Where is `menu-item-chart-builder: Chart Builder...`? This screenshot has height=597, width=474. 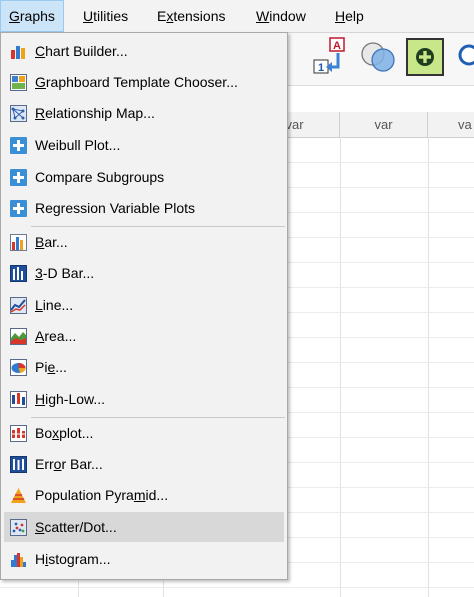
menu-item-chart-builder: Chart Builder... is located at coordinates (144, 51).